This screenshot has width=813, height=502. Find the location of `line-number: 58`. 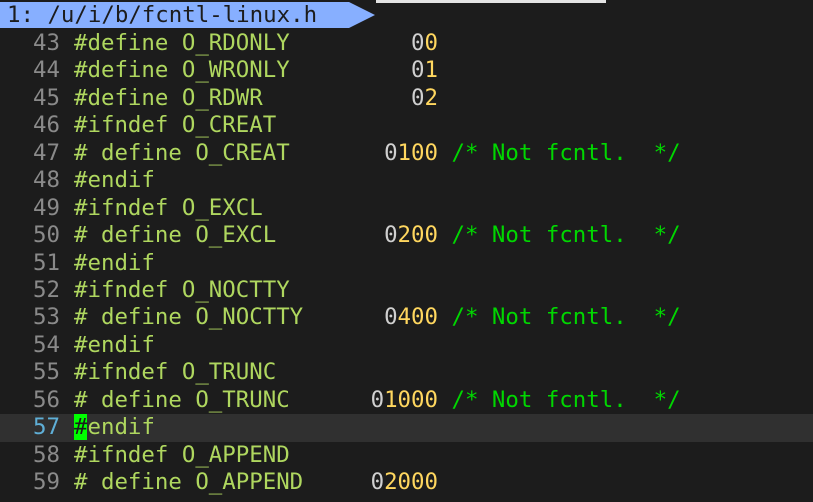

line-number: 58 is located at coordinates (46, 454).